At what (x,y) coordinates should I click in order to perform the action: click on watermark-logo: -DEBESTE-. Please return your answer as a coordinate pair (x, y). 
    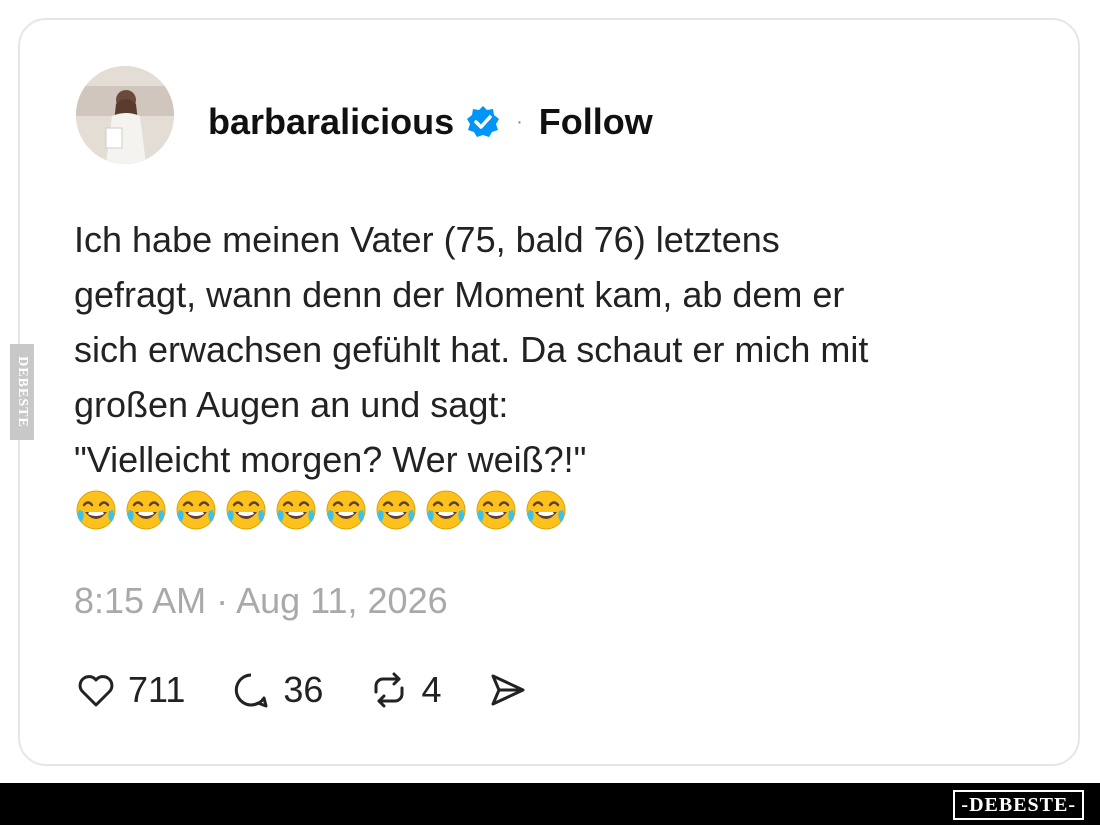
    Looking at the image, I should click on (1018, 805).